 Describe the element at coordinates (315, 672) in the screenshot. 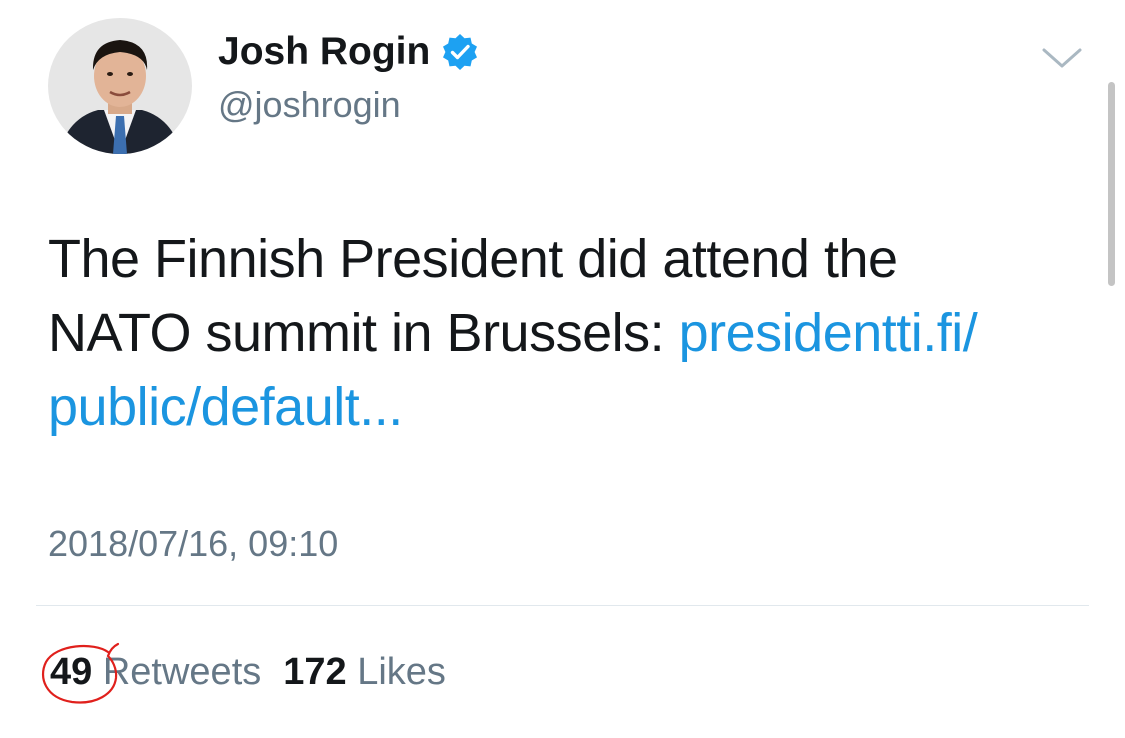

I see `likes-count: 172` at that location.